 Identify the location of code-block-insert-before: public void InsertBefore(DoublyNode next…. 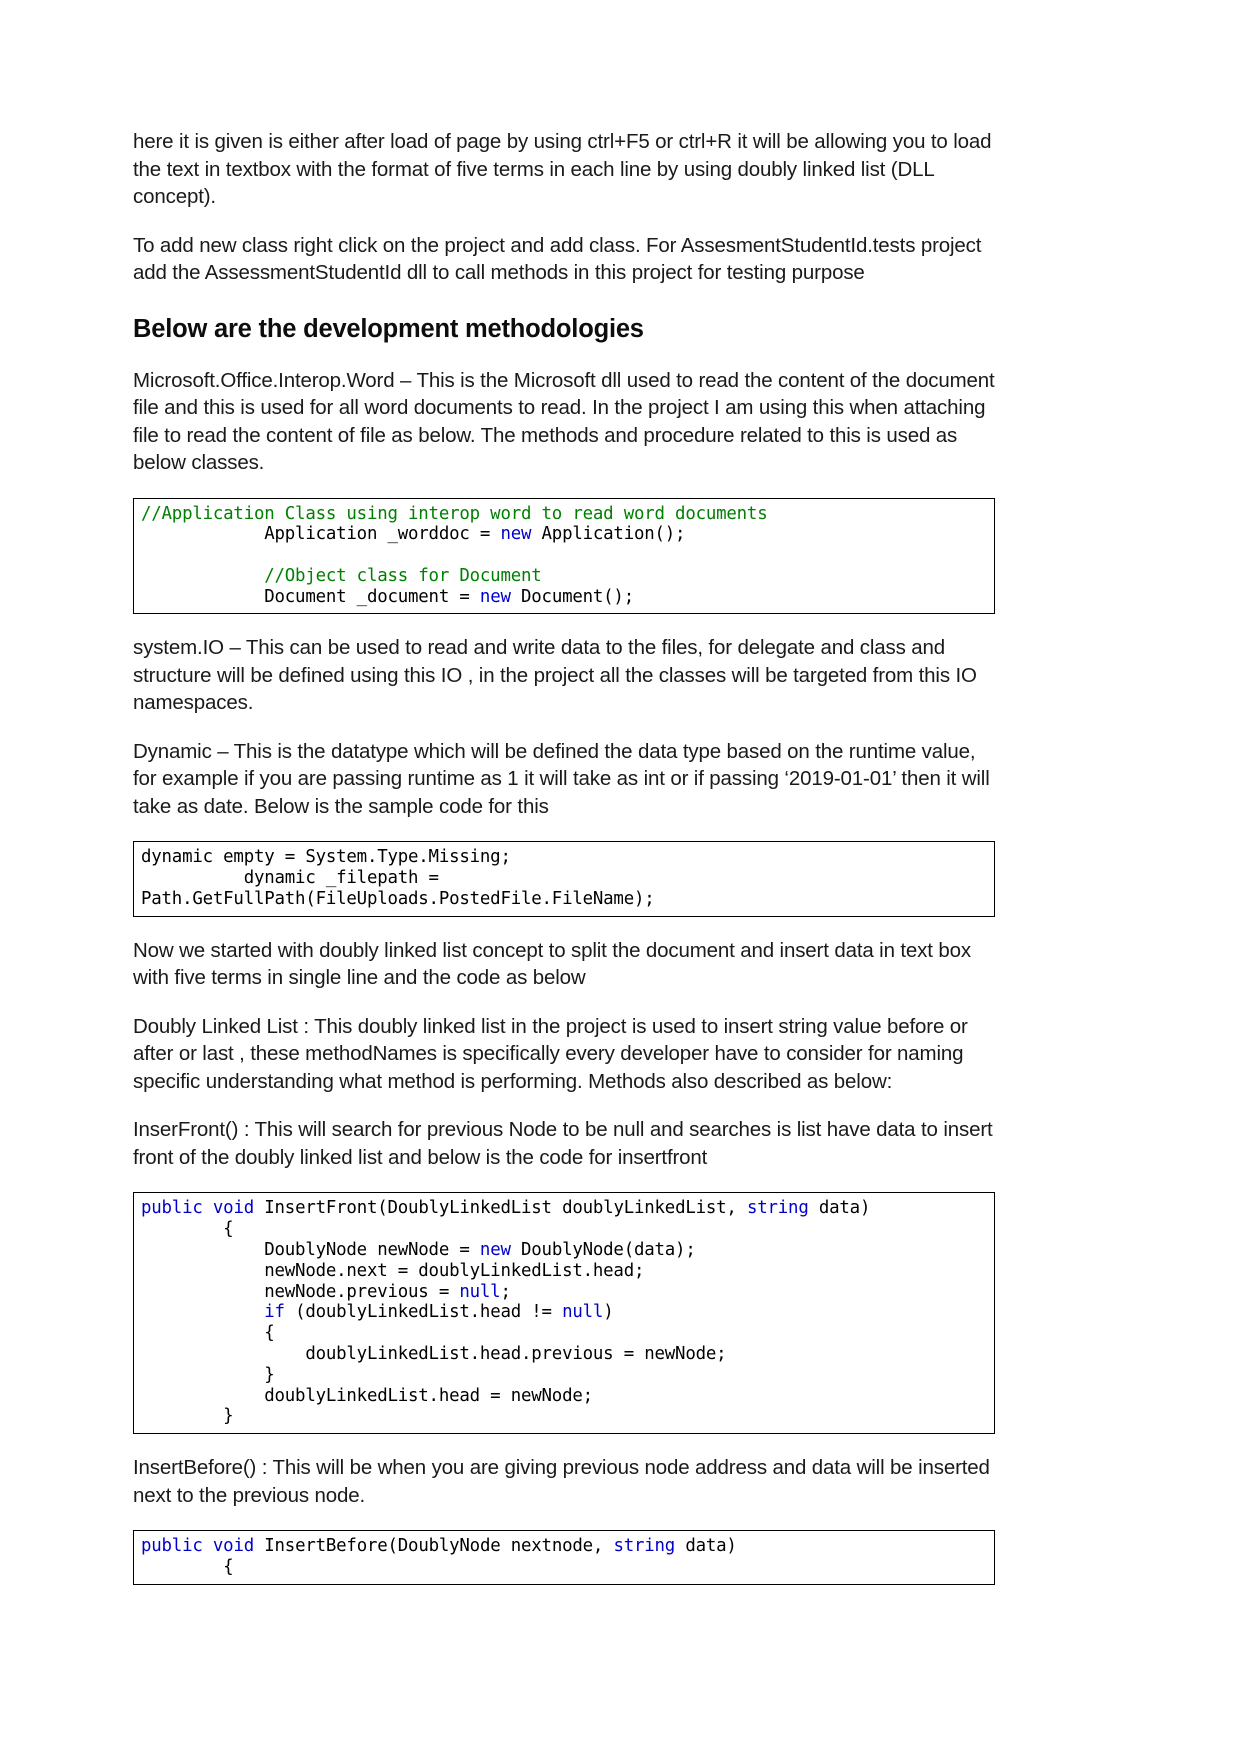
(564, 1557).